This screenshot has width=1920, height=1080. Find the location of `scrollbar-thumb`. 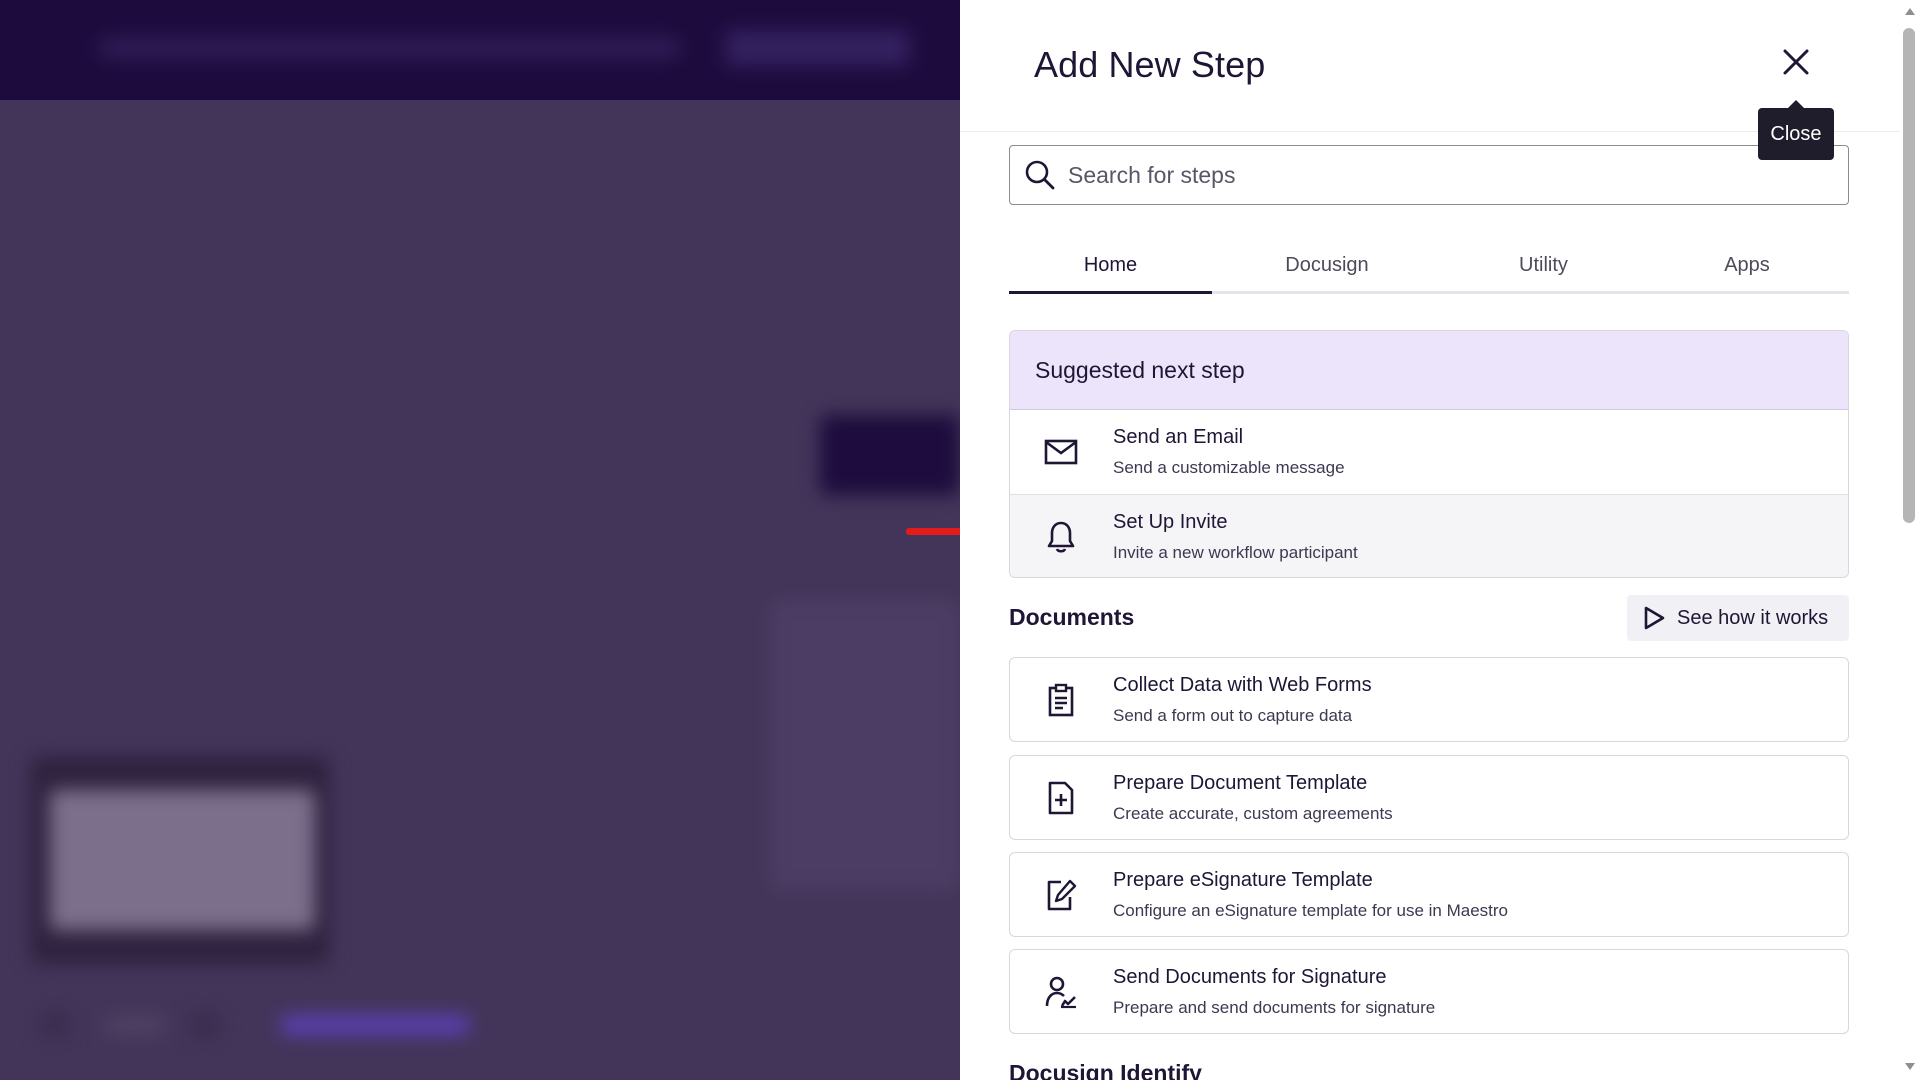

scrollbar-thumb is located at coordinates (1909, 275).